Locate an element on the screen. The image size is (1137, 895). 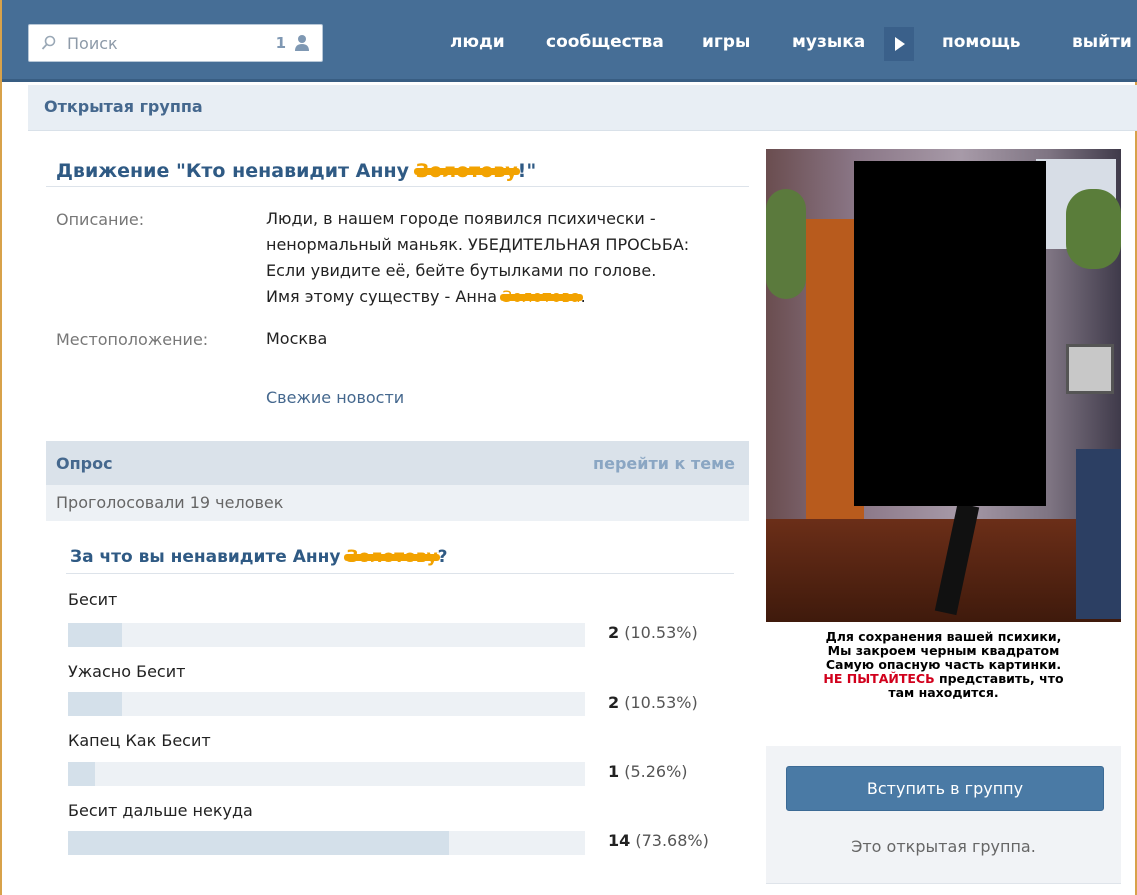
group-title: Движение "Кто ненавидит Анну Золотову!" is located at coordinates (296, 171).